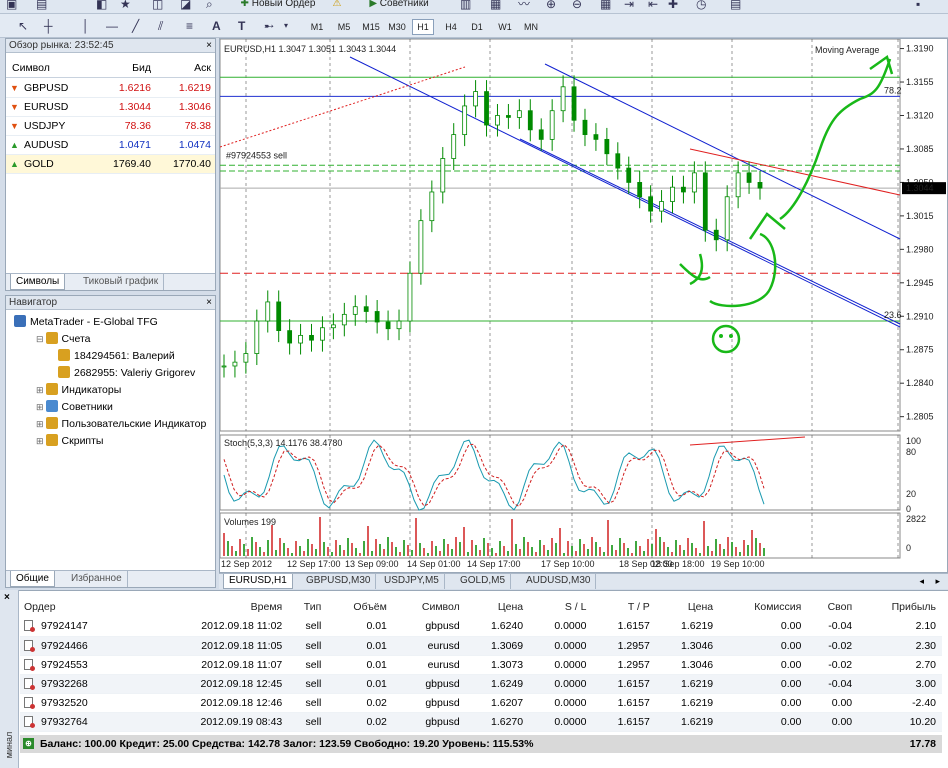  I want to click on chevron-down-icon: ▾, so click(286, 26).